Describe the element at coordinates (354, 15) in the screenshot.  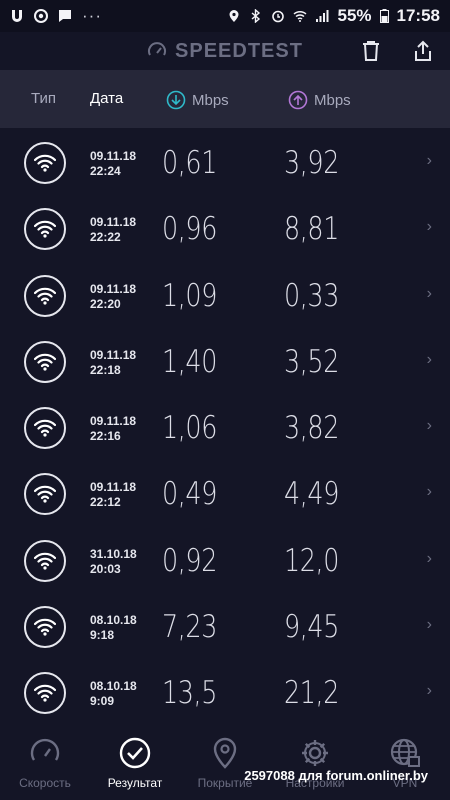
I see `battery-percent: 55%` at that location.